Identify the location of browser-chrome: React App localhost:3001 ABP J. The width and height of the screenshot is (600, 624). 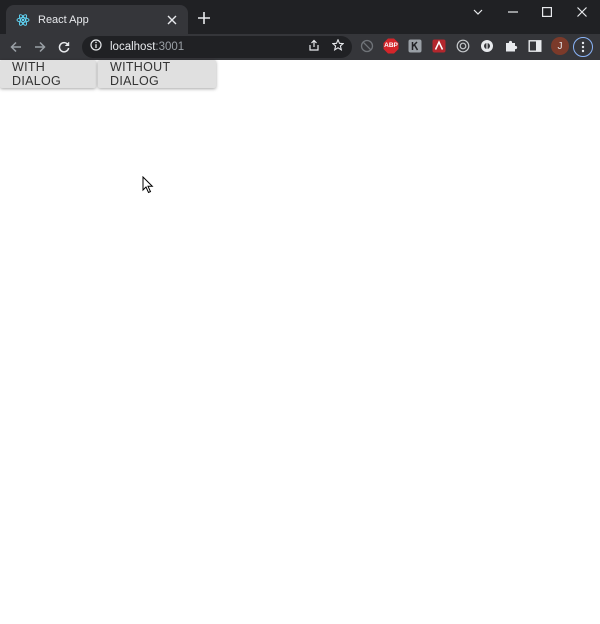
(300, 30).